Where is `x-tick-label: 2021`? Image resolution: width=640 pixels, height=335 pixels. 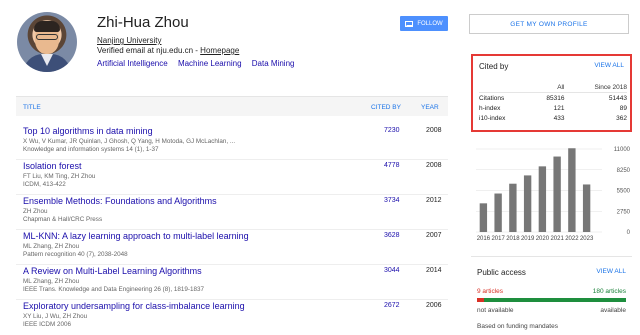 x-tick-label: 2021 is located at coordinates (557, 239).